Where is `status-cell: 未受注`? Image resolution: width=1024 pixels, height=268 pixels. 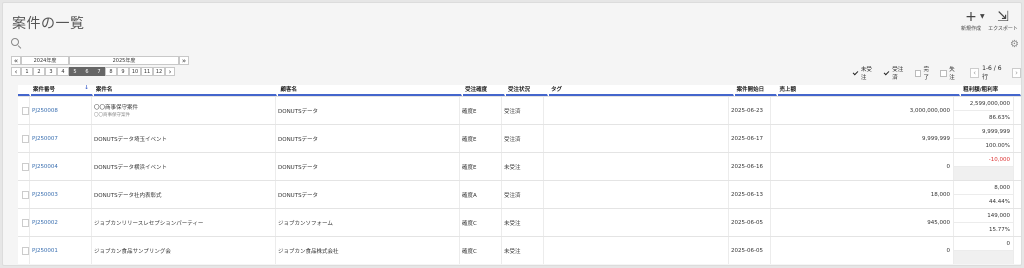
status-cell: 未受注 is located at coordinates (523, 250).